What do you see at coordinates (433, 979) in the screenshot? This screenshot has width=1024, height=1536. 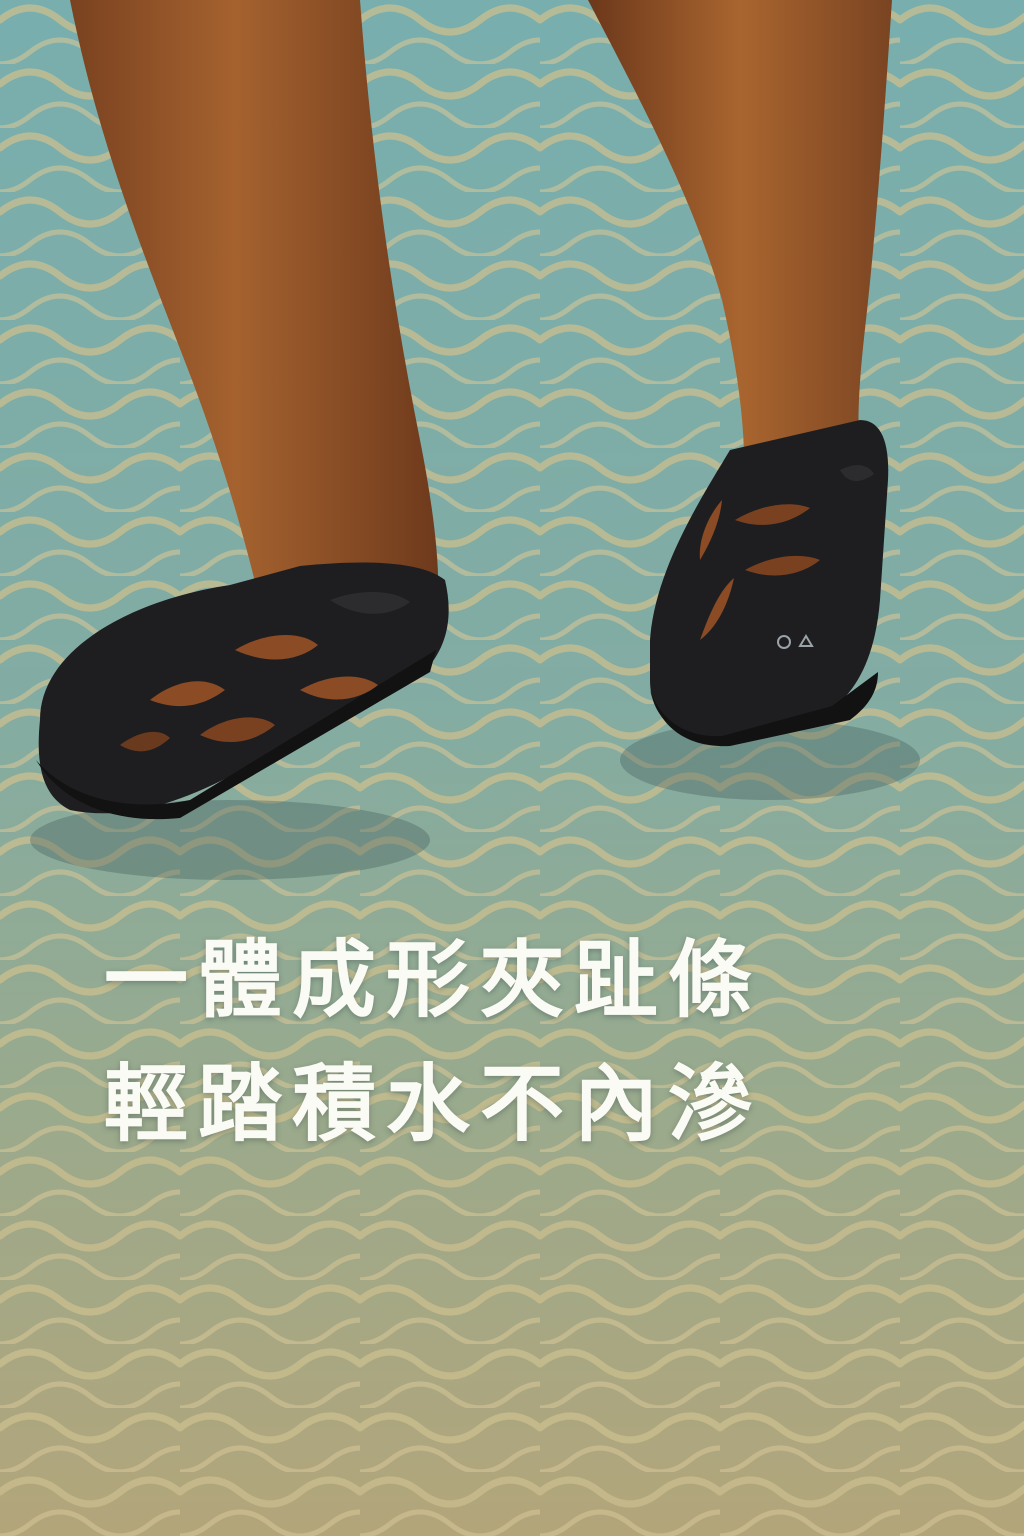 I see `headline-line-1: 一體成形夾趾條` at bounding box center [433, 979].